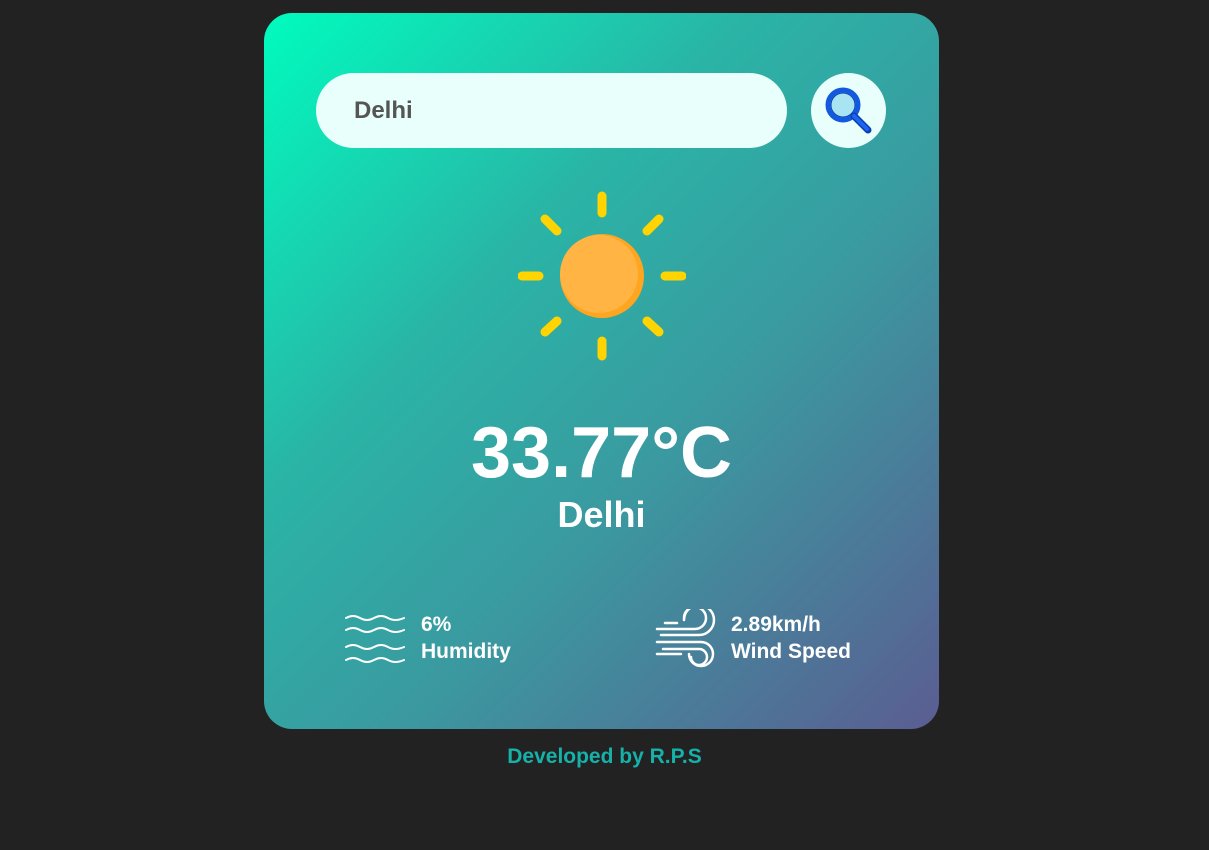 The height and width of the screenshot is (850, 1209). I want to click on temperature: 33.77°C, so click(601, 453).